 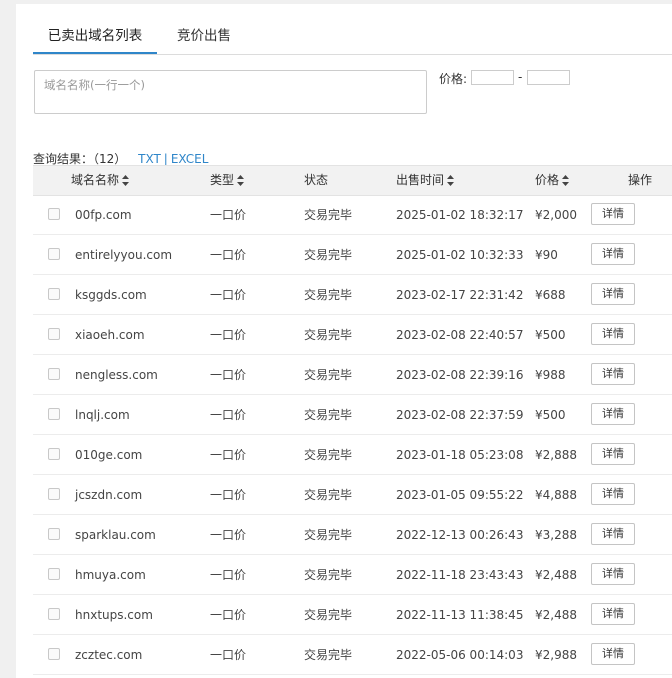 I want to click on domain-name: zcztec.com, so click(x=109, y=655).